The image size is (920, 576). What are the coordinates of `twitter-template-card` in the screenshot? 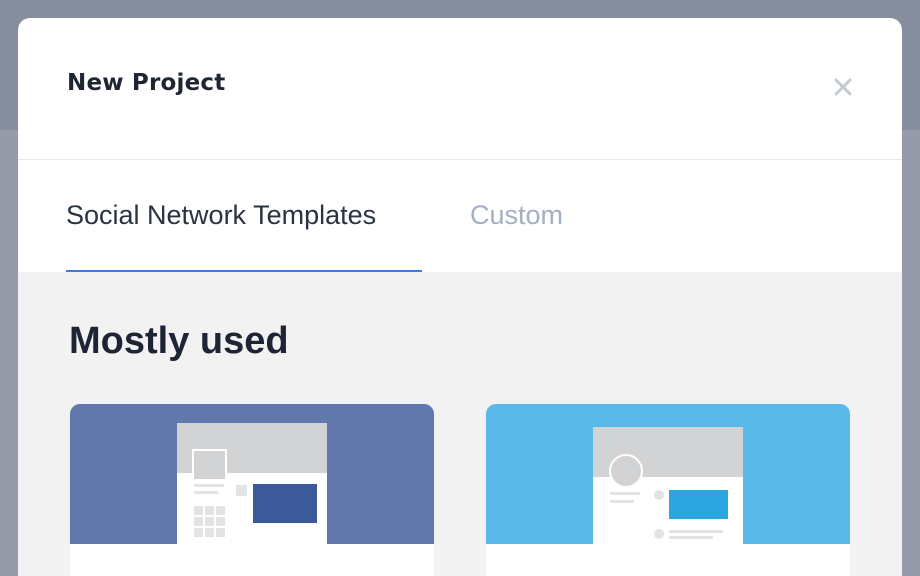 It's located at (668, 490).